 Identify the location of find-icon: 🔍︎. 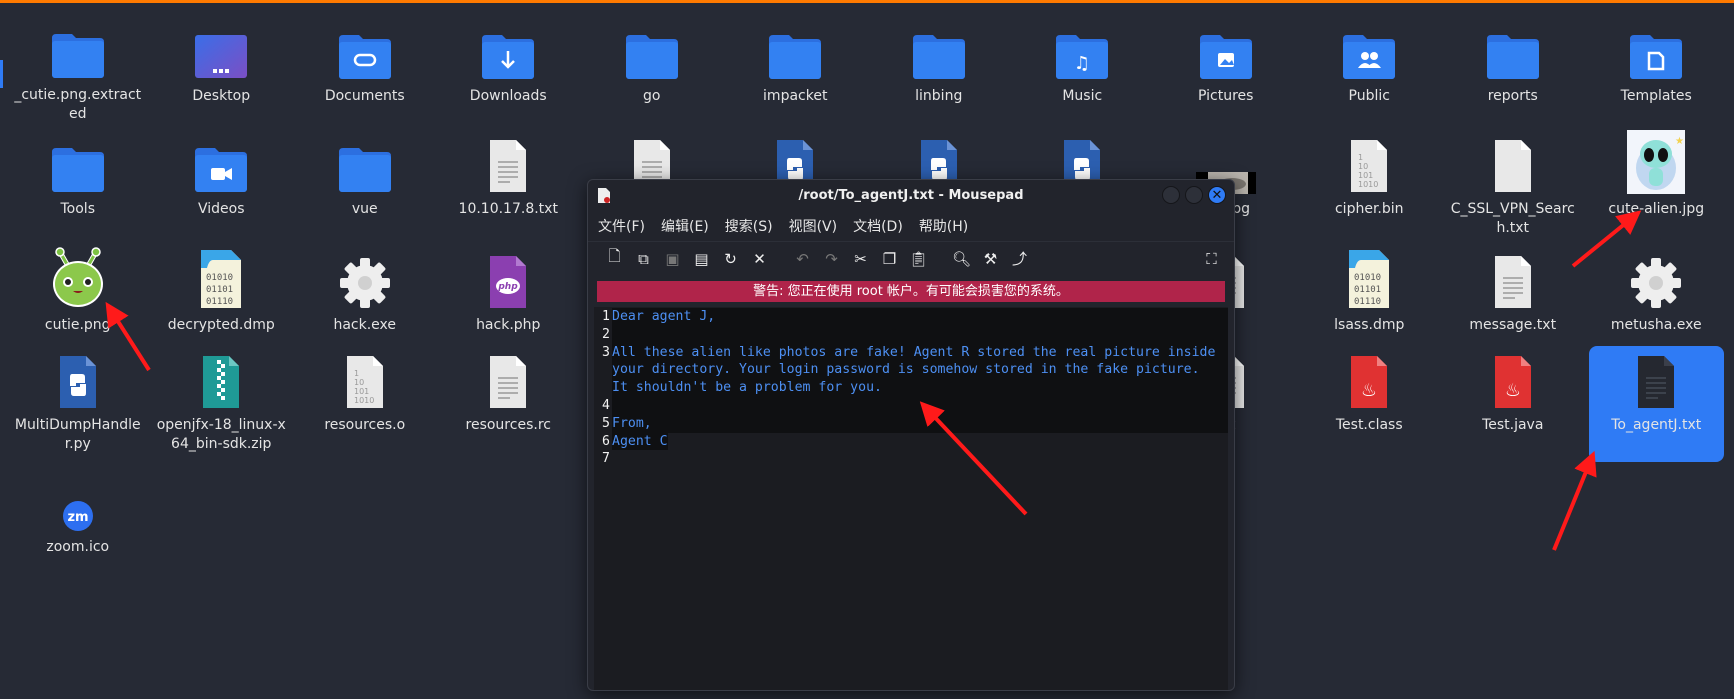
(961, 259).